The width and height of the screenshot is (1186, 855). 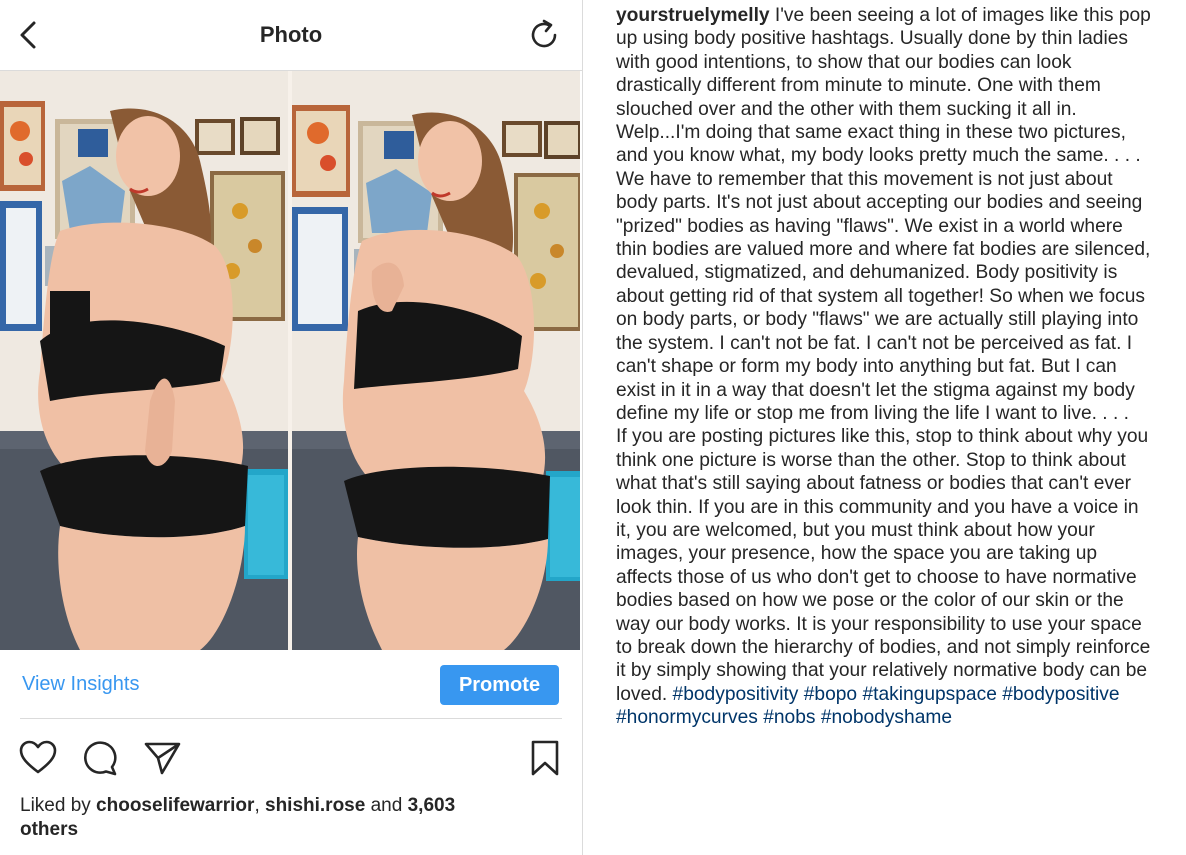 What do you see at coordinates (291, 718) in the screenshot?
I see `actions-divider` at bounding box center [291, 718].